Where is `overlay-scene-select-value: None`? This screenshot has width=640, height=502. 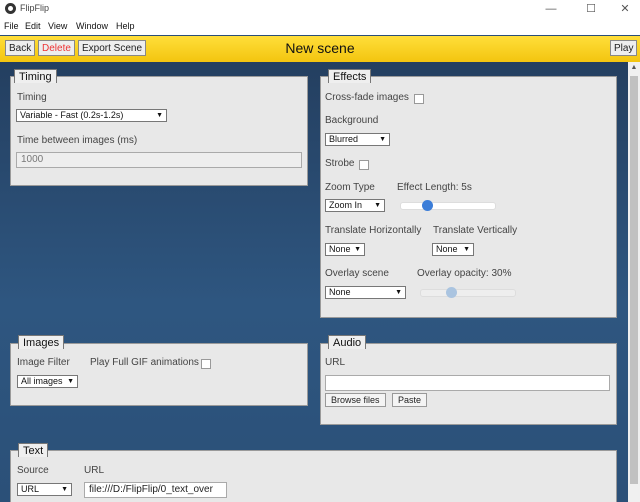
overlay-scene-select-value: None is located at coordinates (340, 292).